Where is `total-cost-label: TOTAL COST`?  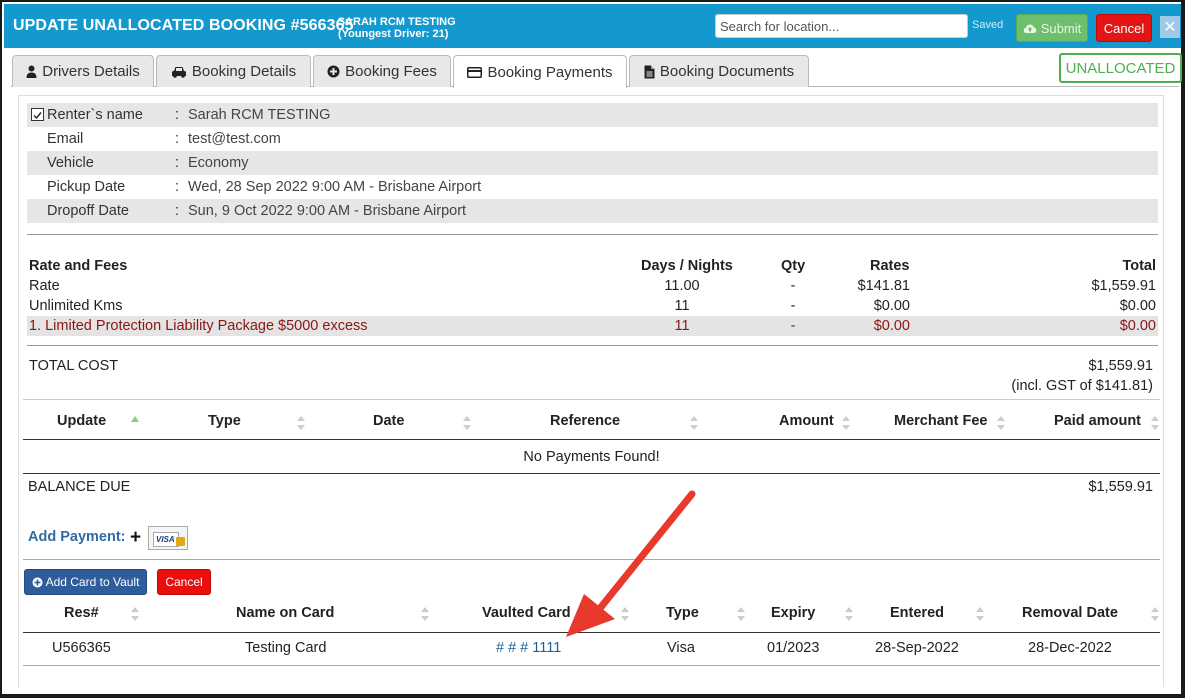 total-cost-label: TOTAL COST is located at coordinates (74, 366).